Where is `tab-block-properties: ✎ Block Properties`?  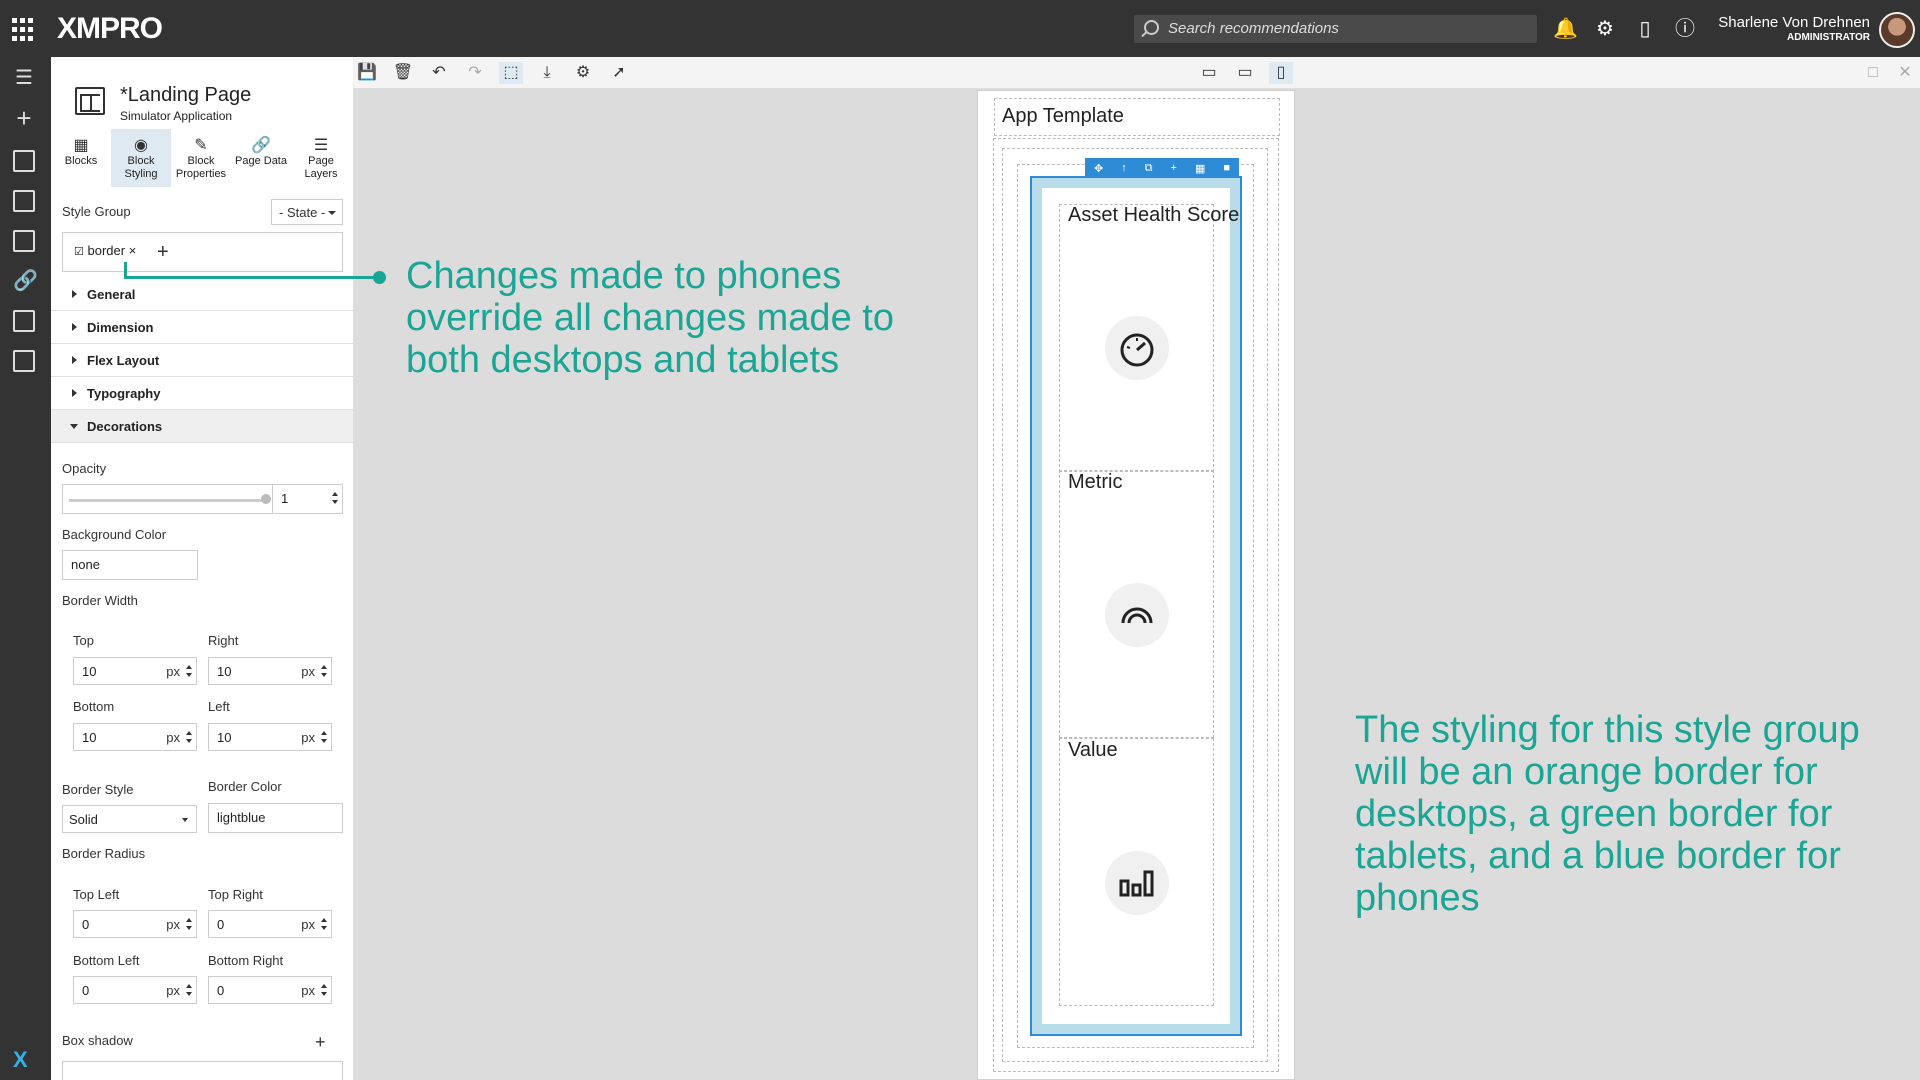 tab-block-properties: ✎ Block Properties is located at coordinates (201, 158).